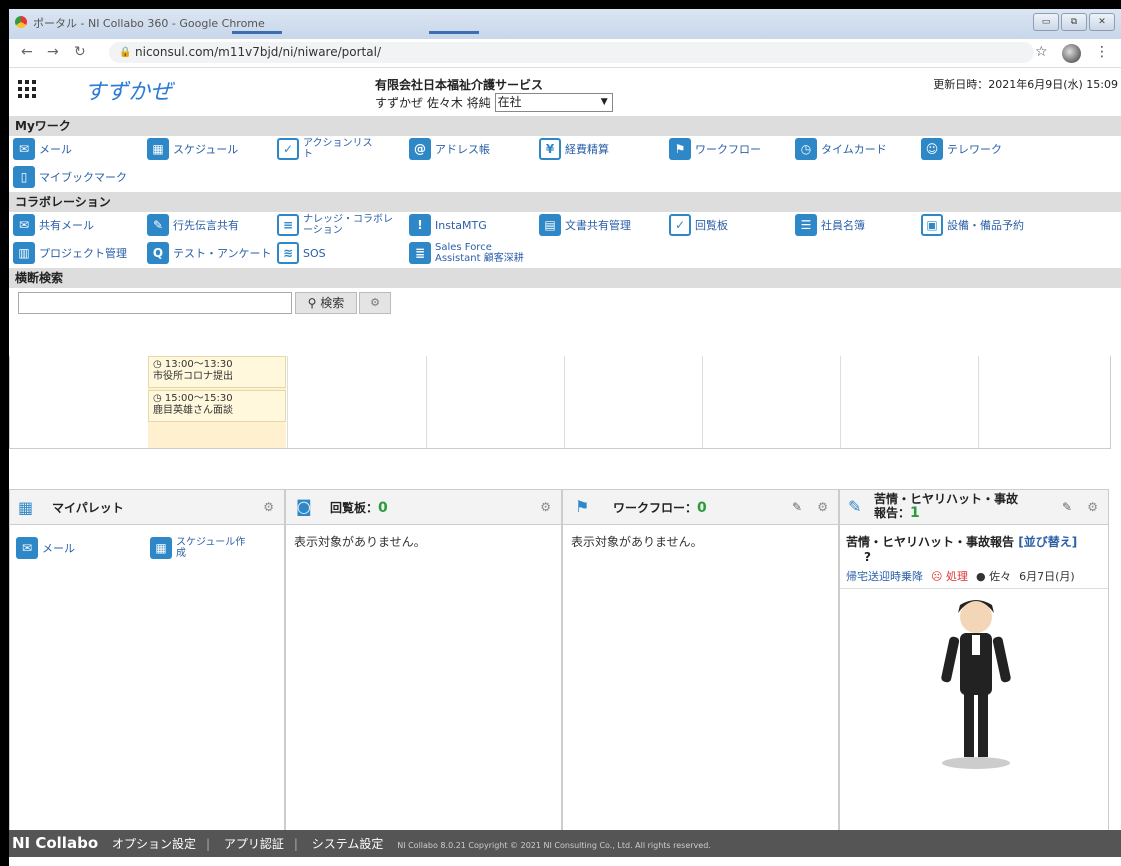 The image size is (1121, 866). What do you see at coordinates (42, 149) in the screenshot?
I see `mywork-mail: ✉ メール` at bounding box center [42, 149].